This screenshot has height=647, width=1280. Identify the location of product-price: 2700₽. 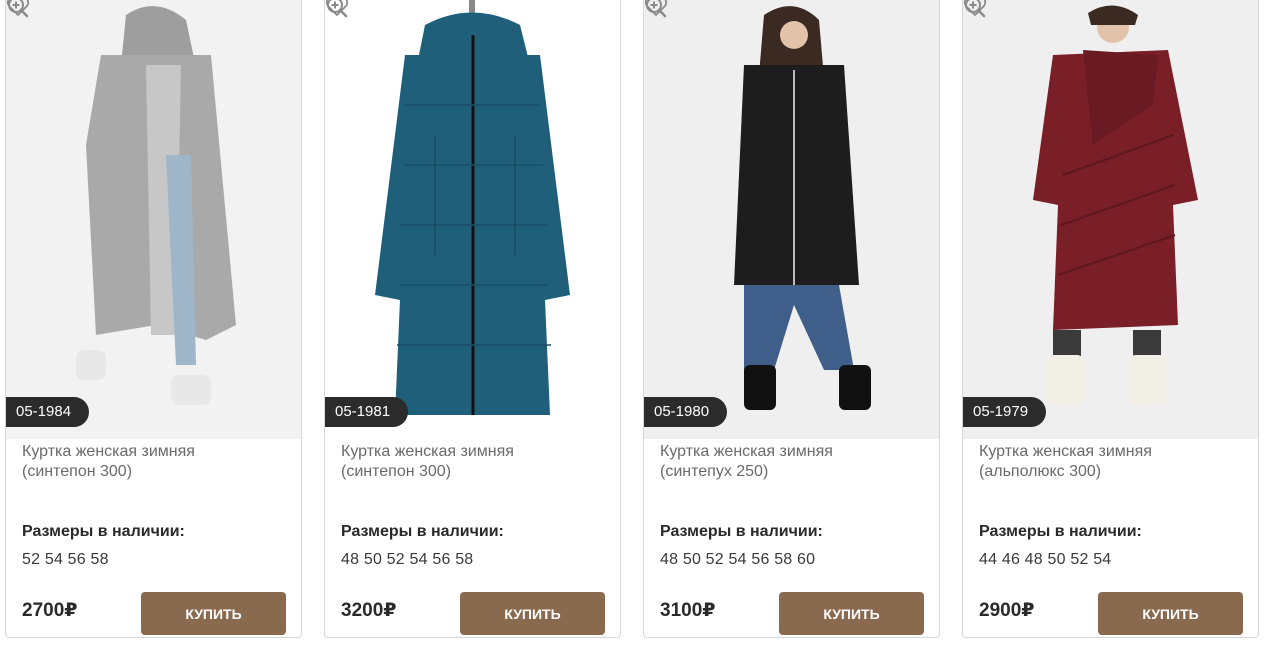
(50, 610).